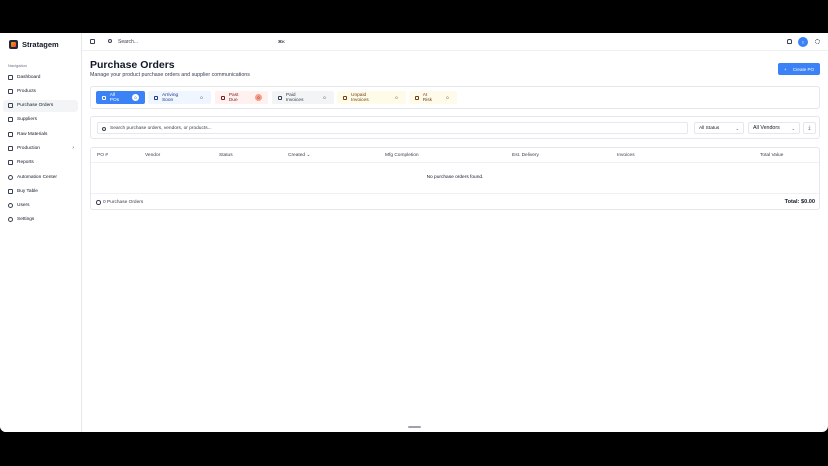 This screenshot has width=828, height=466. Describe the element at coordinates (27, 191) in the screenshot. I see `sidebar-item-label: Buy Table` at that location.